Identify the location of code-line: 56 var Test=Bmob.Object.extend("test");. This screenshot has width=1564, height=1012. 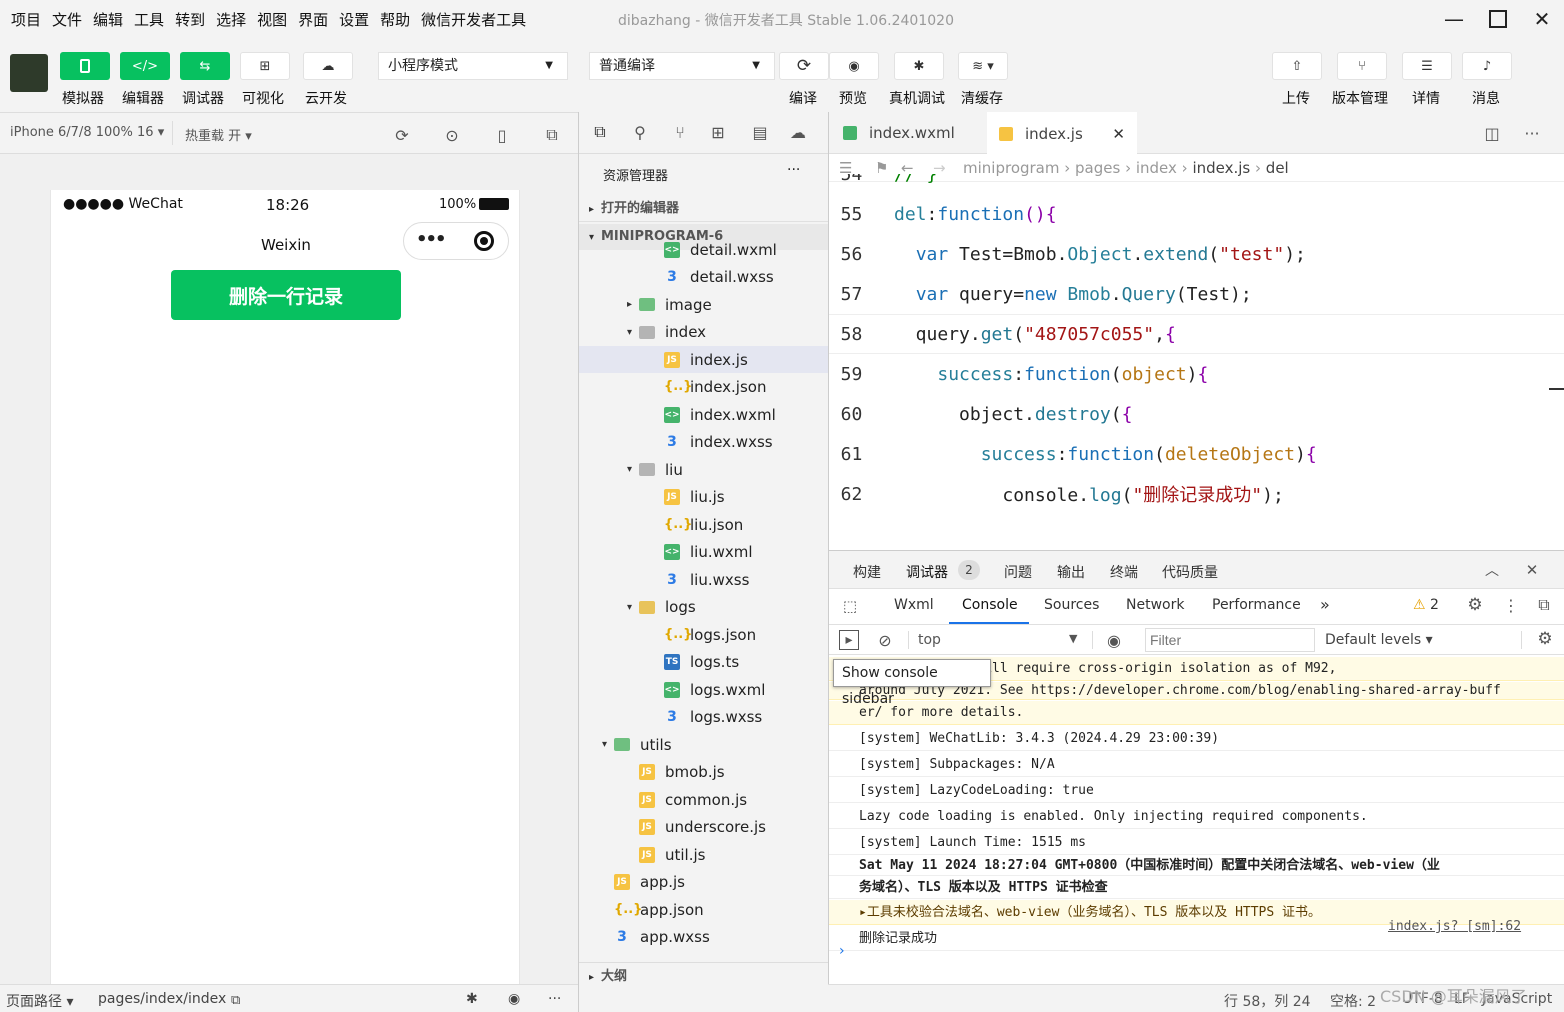
(1196, 254).